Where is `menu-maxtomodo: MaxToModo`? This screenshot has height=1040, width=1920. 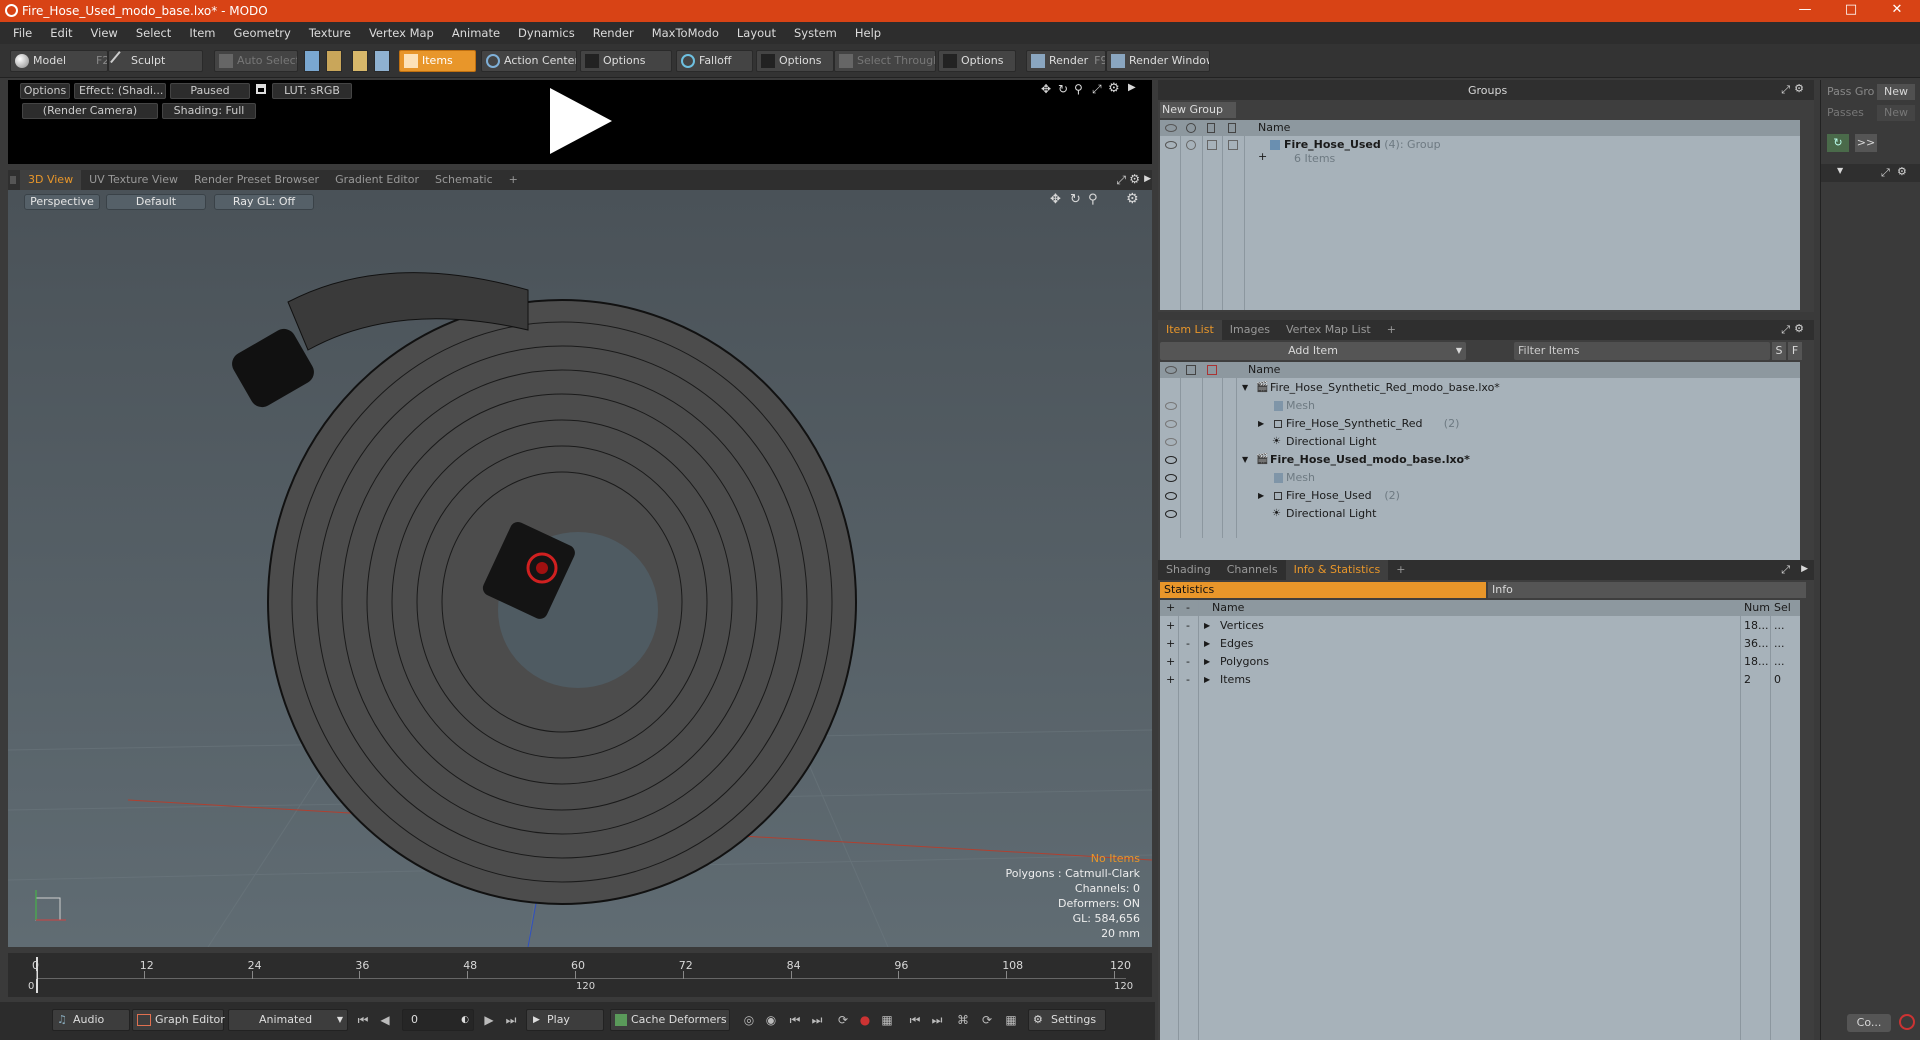
menu-maxtomodo: MaxToModo is located at coordinates (685, 33).